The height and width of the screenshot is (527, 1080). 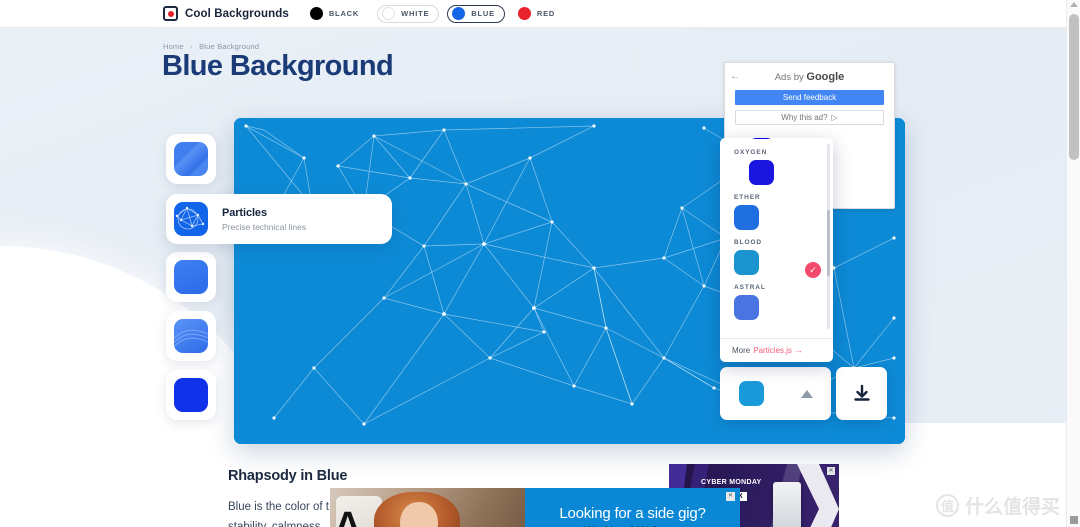 I want to click on particles-preset-card: Particles Precise technical lines, so click(x=279, y=219).